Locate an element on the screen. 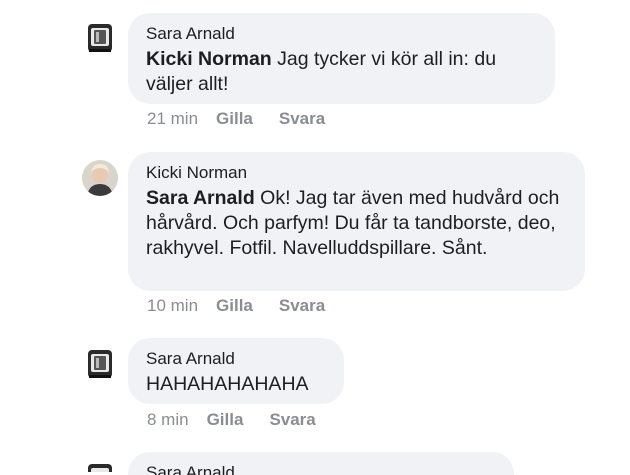 The height and width of the screenshot is (475, 630). comment-meta: 21 min Gilla Svara is located at coordinates (249, 119).